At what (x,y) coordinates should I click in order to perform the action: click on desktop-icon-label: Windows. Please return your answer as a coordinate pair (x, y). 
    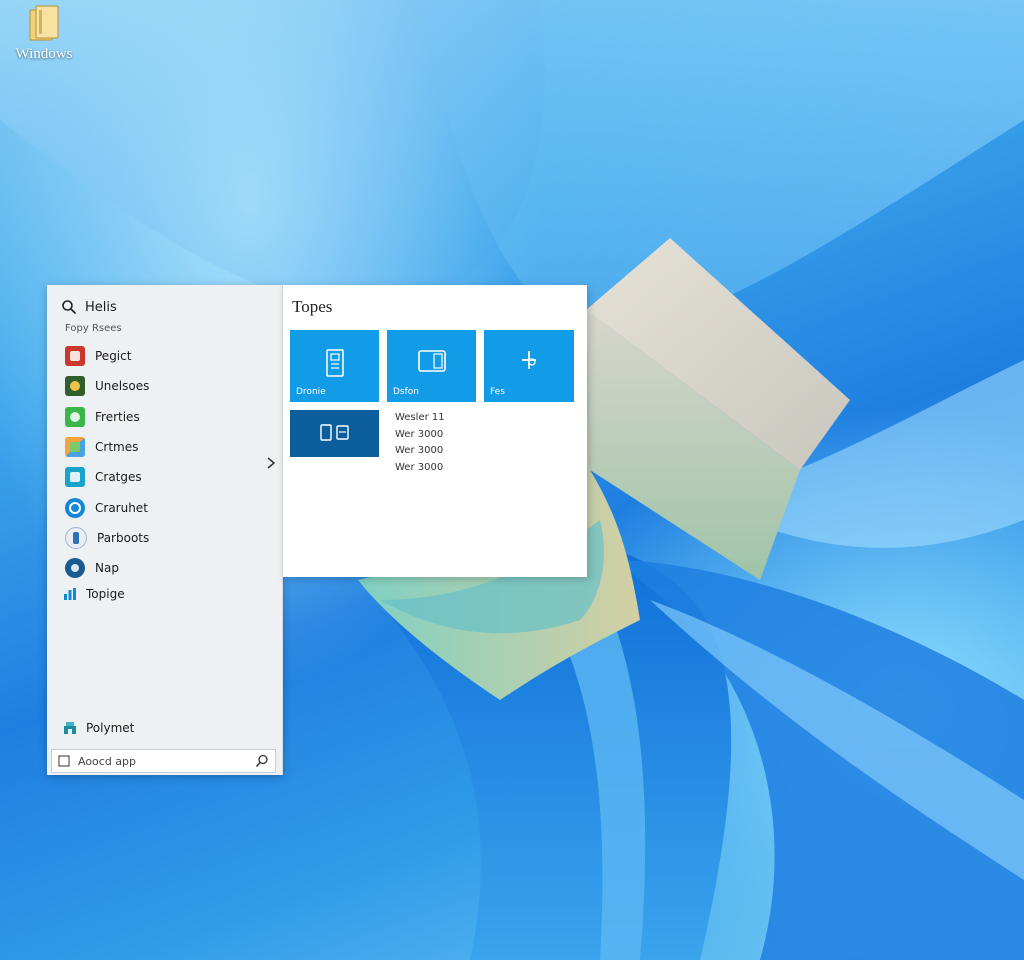
    Looking at the image, I should click on (44, 54).